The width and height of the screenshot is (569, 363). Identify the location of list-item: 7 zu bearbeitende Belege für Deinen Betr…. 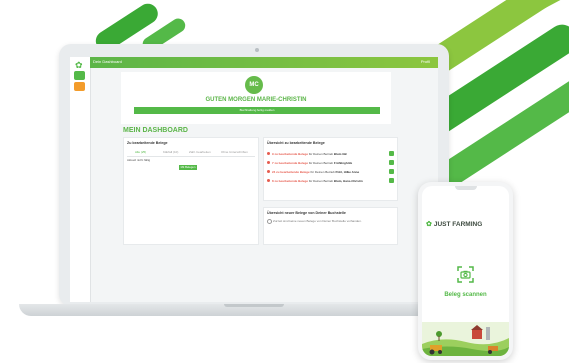
(330, 163).